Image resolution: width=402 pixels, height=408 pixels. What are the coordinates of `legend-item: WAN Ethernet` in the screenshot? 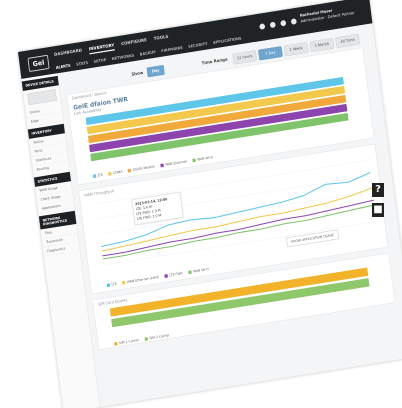 It's located at (174, 163).